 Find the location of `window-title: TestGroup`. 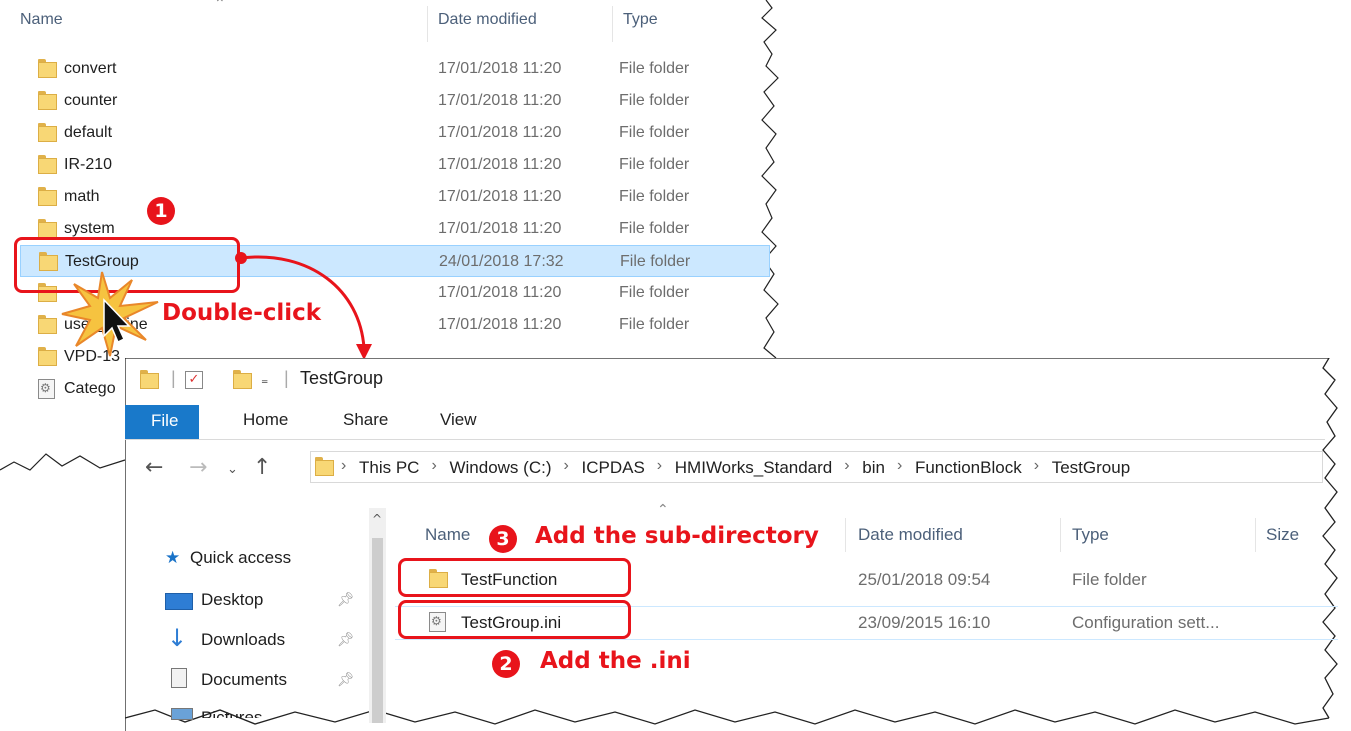

window-title: TestGroup is located at coordinates (342, 378).